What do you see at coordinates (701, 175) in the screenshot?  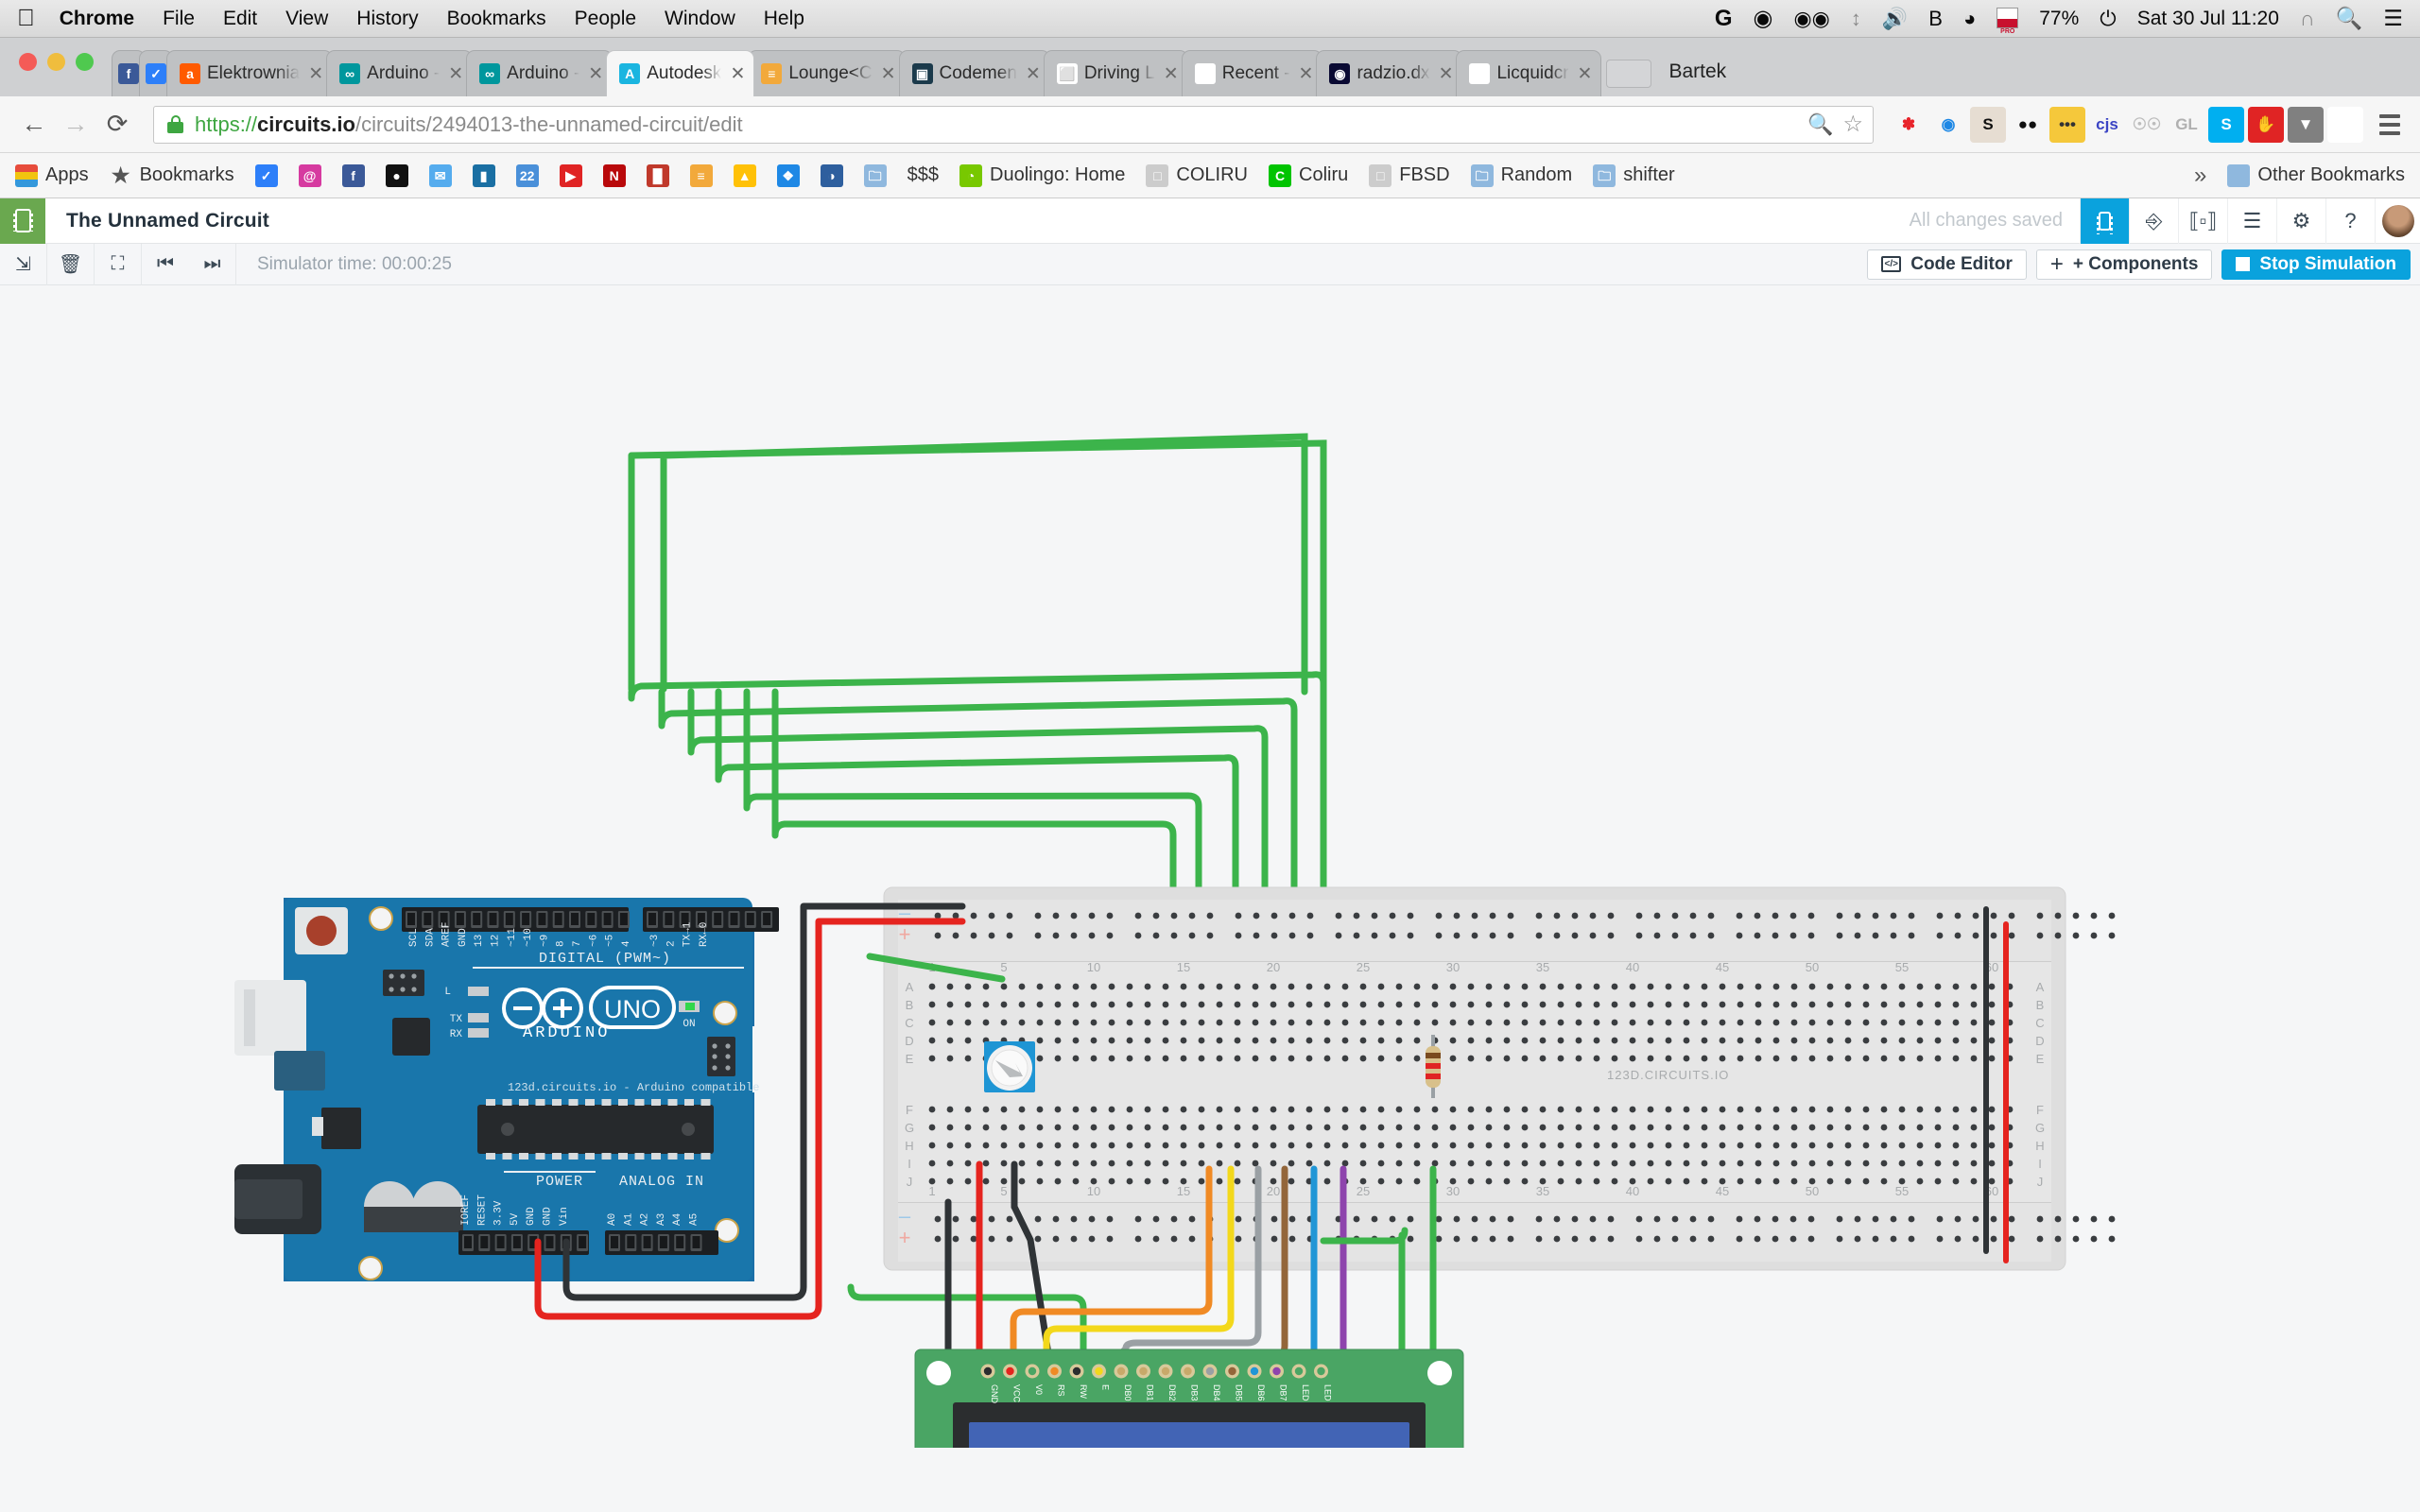 I see `lounge-bookmark: ≡` at bounding box center [701, 175].